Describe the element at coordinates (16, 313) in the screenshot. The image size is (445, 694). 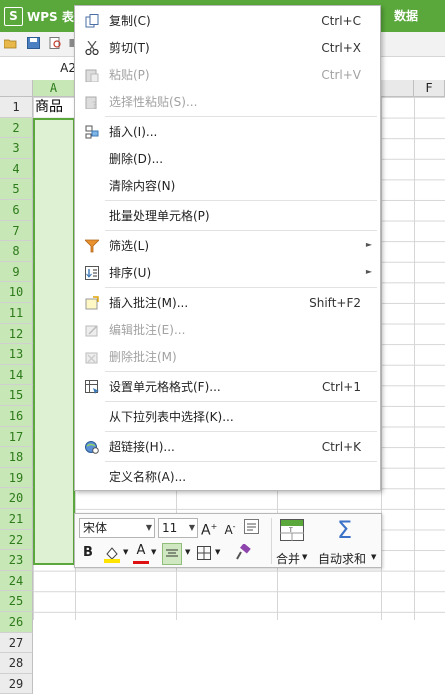
I see `row-header: 11` at that location.